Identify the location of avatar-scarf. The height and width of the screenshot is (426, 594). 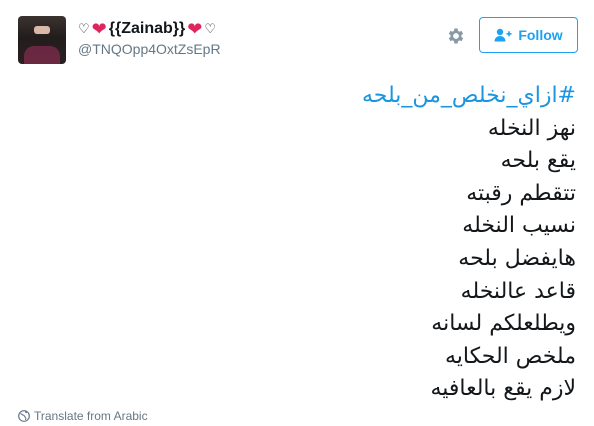
(42, 55).